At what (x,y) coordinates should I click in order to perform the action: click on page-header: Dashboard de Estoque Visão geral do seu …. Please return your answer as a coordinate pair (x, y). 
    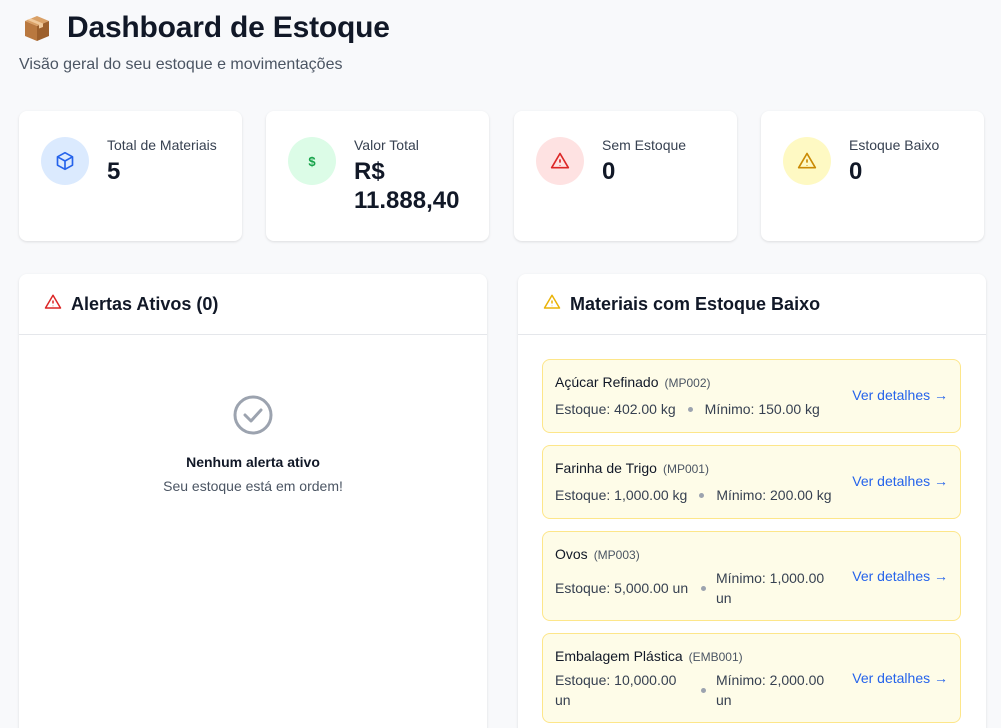
    Looking at the image, I should click on (204, 42).